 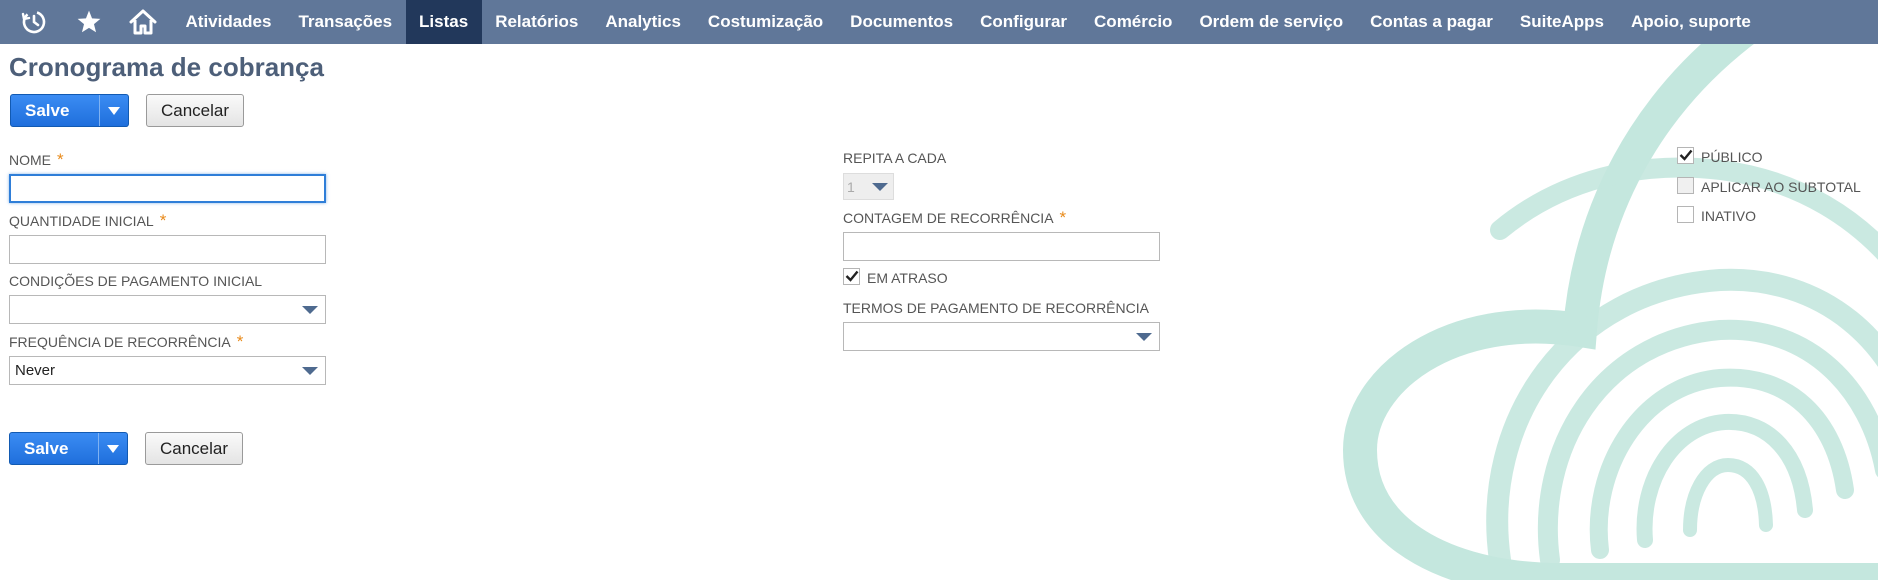 I want to click on em-atraso-row: EM ATRASO, so click(x=895, y=276).